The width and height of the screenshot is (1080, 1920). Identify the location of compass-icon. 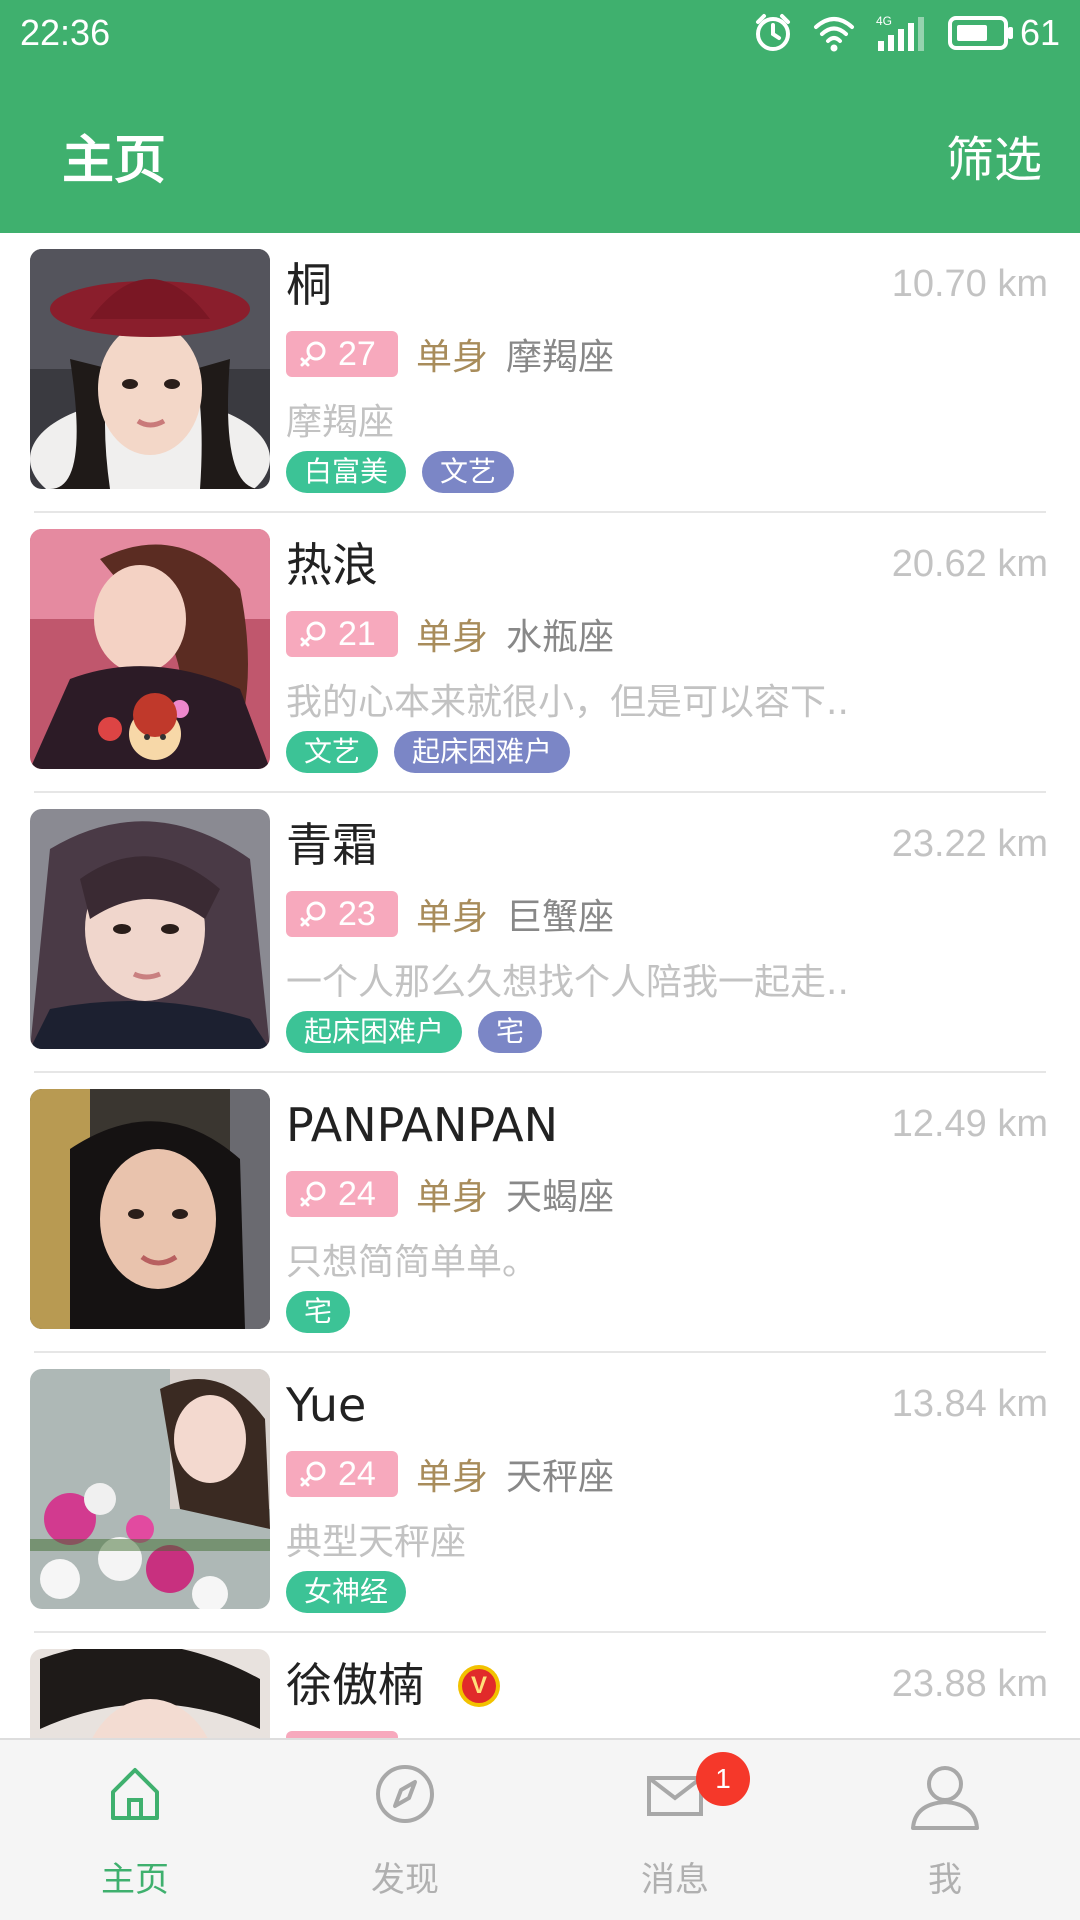
(405, 1796).